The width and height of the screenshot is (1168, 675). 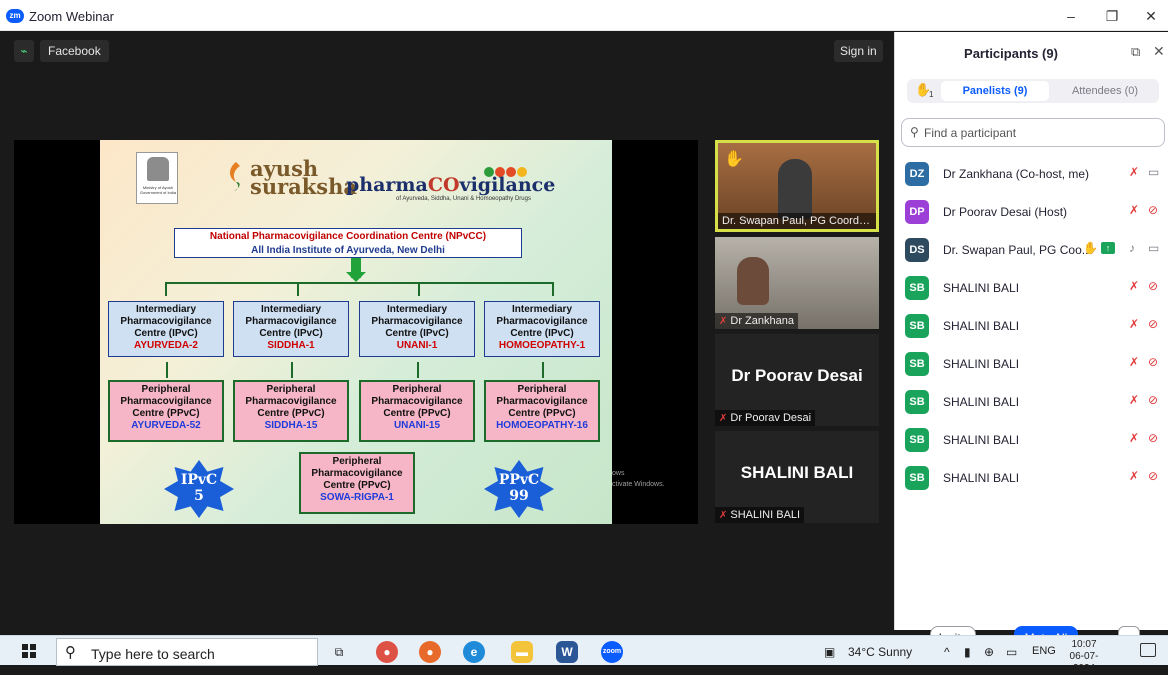 What do you see at coordinates (1084, 657) in the screenshot?
I see `clock: 10:07 06-07-2024` at bounding box center [1084, 657].